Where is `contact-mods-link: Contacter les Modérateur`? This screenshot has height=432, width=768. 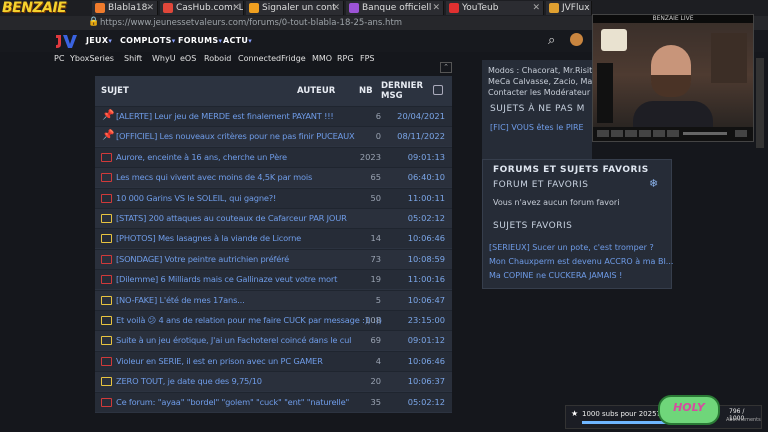 contact-mods-link: Contacter les Modérateur is located at coordinates (539, 92).